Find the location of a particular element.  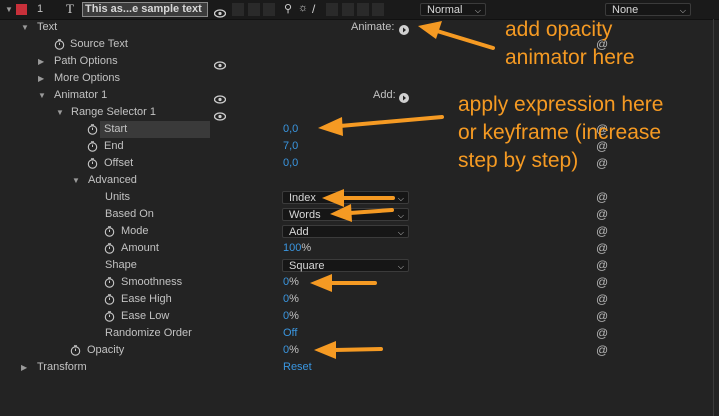

amount-value-field: 100% is located at coordinates (297, 248).